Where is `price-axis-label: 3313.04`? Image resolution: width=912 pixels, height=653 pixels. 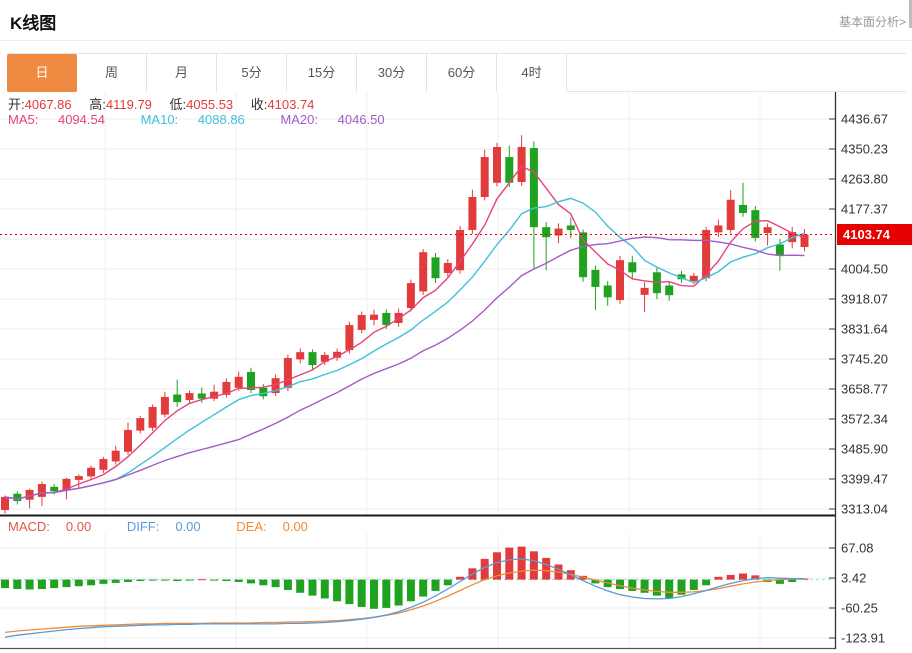
price-axis-label: 3313.04 is located at coordinates (864, 509).